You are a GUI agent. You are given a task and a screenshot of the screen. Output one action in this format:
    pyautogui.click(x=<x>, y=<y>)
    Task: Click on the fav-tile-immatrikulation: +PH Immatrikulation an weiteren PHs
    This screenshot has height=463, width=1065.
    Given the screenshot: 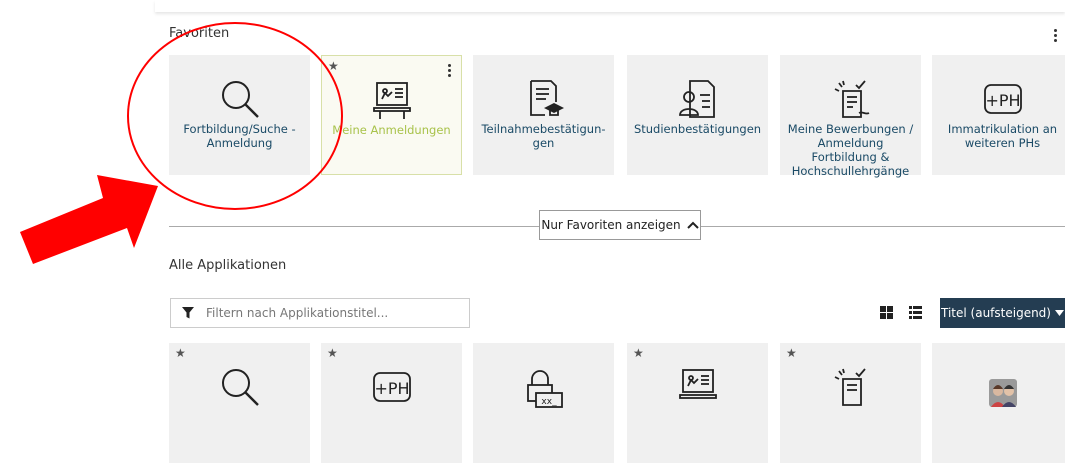 What is the action you would take?
    pyautogui.click(x=998, y=115)
    